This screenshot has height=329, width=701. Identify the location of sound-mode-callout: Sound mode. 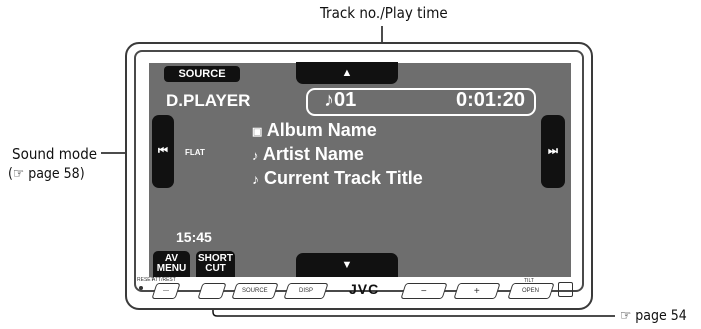
(55, 154).